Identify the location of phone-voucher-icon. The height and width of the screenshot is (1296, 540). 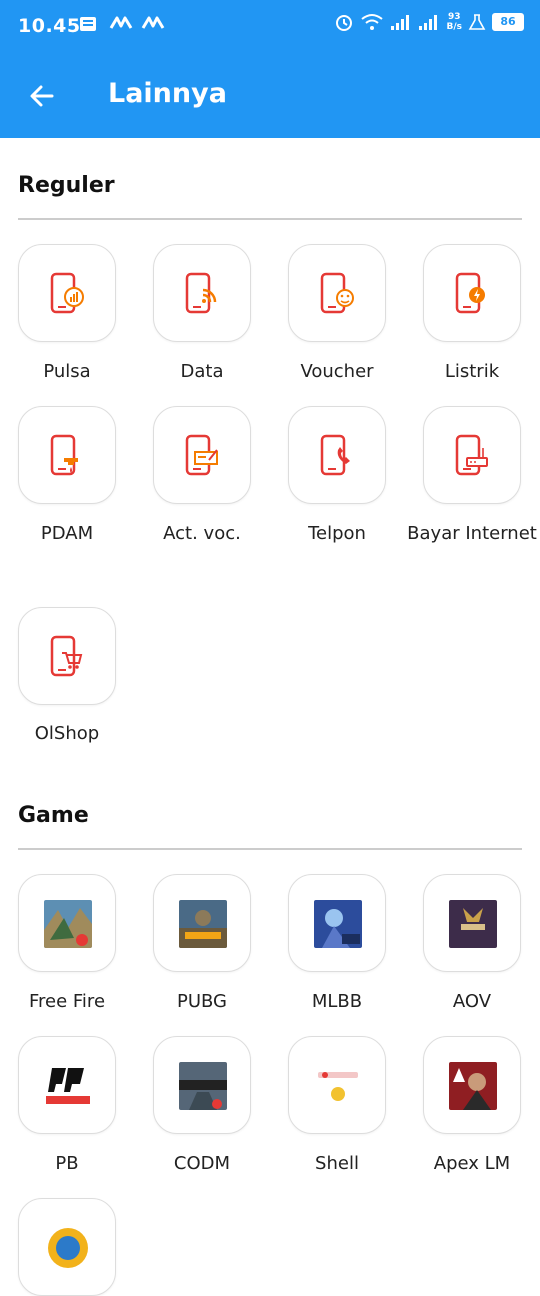
(337, 293).